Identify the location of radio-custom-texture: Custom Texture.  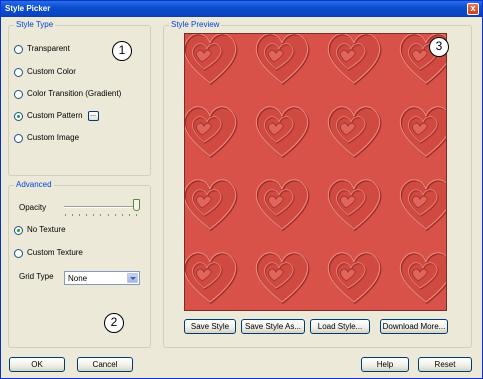
(48, 253).